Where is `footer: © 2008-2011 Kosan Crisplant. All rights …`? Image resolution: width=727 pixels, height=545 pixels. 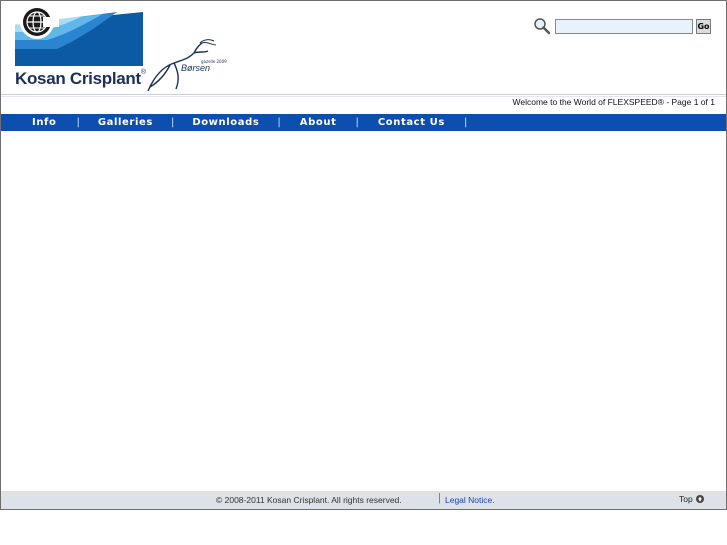
footer: © 2008-2011 Kosan Crisplant. All rights … is located at coordinates (363, 500).